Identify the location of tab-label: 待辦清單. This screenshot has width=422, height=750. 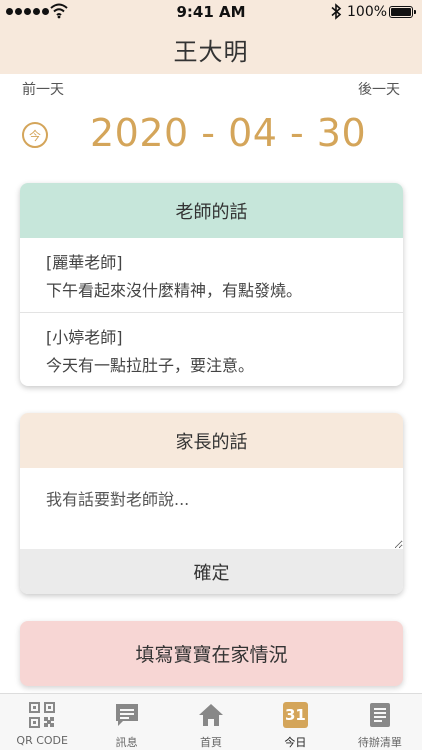
(379, 742).